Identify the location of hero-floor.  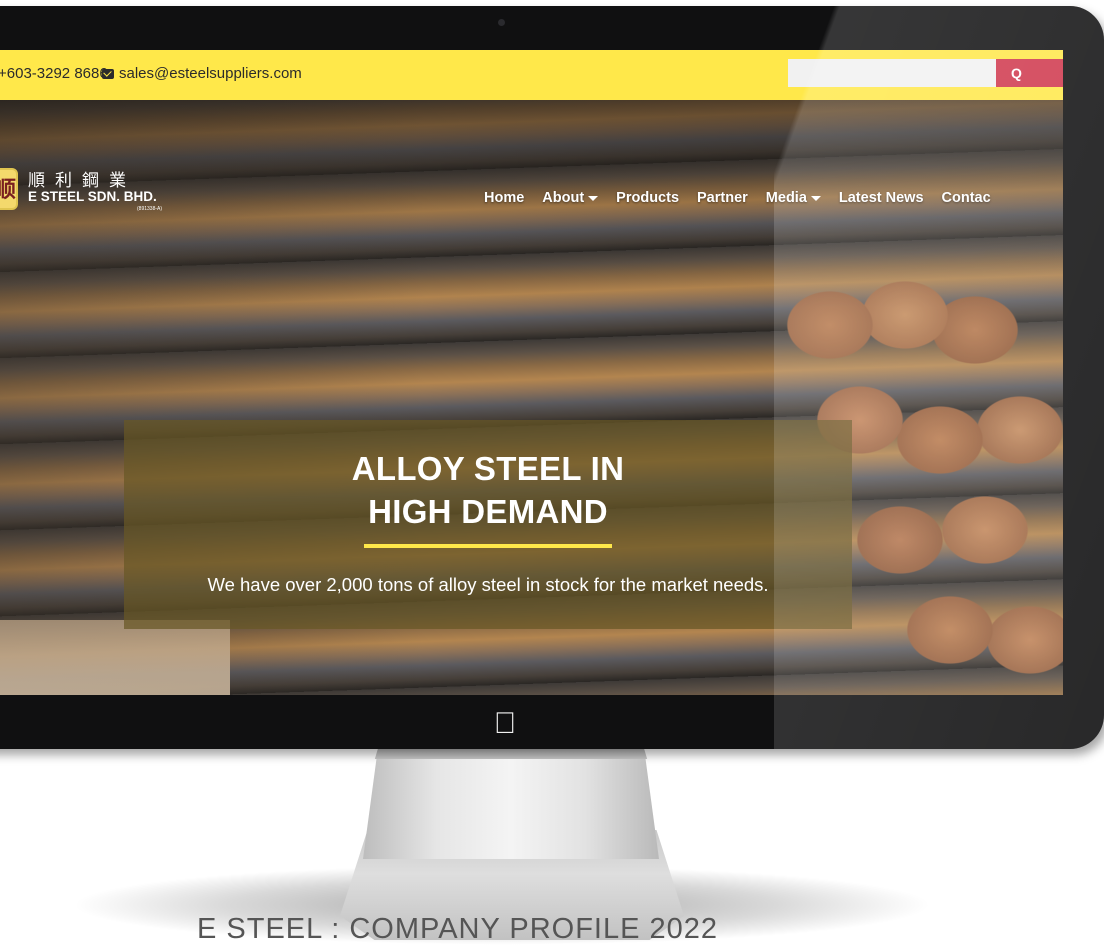
(115, 657).